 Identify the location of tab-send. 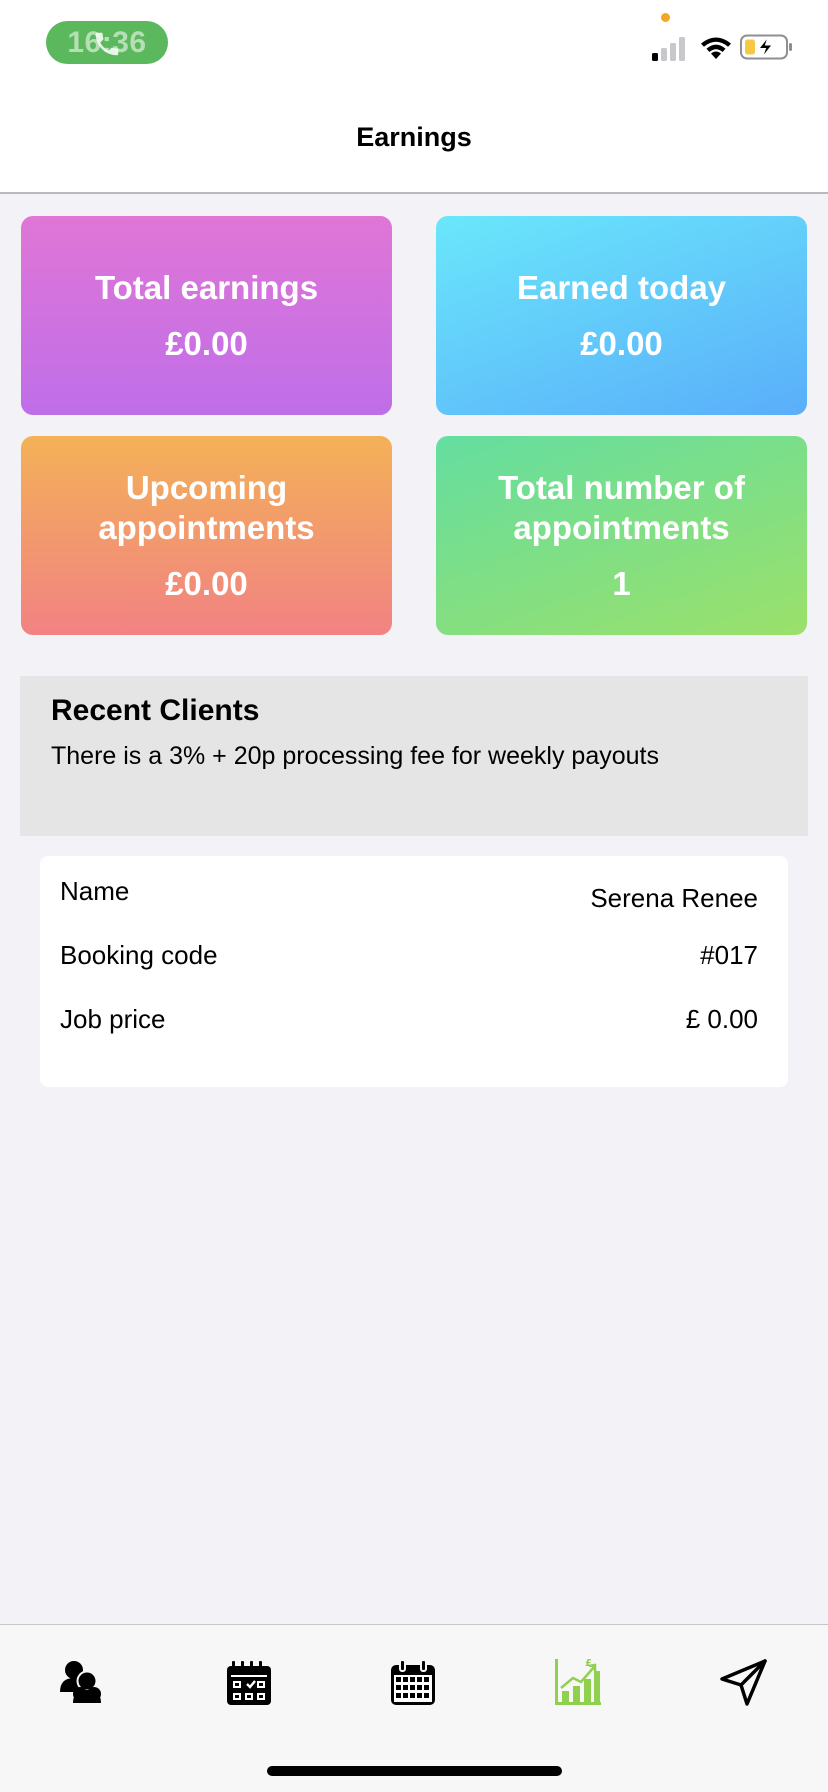
(744, 1683).